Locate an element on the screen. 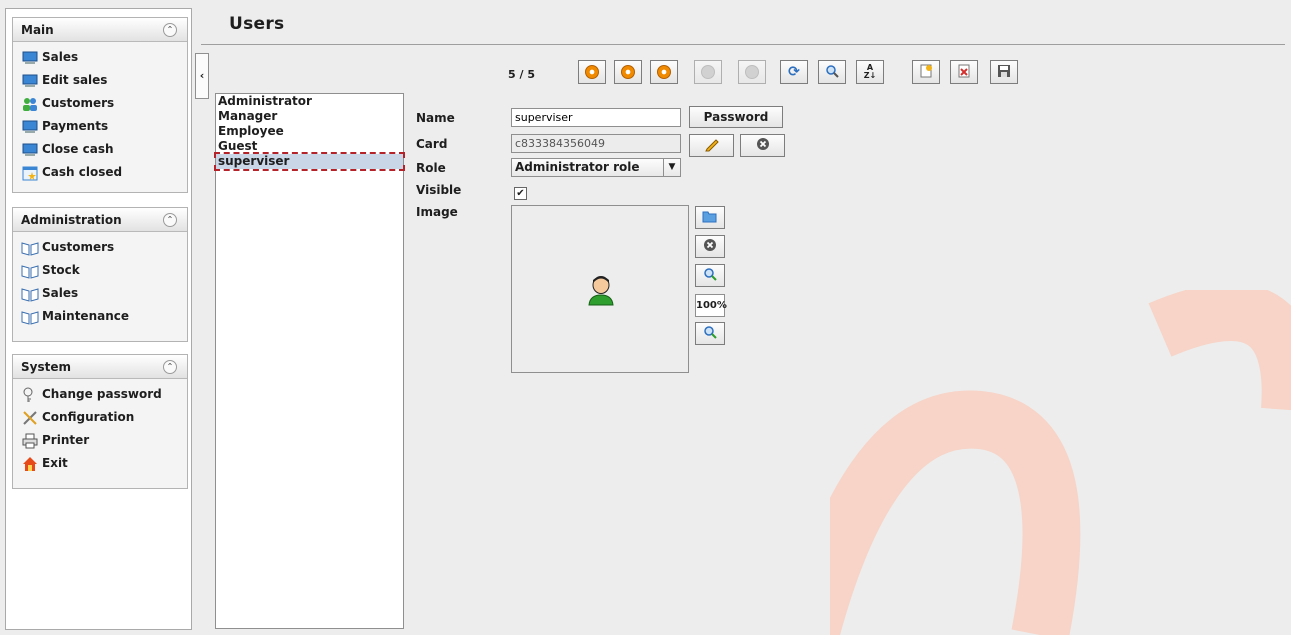 The height and width of the screenshot is (635, 1291). sidebar-item-label: Cash closed is located at coordinates (82, 172).